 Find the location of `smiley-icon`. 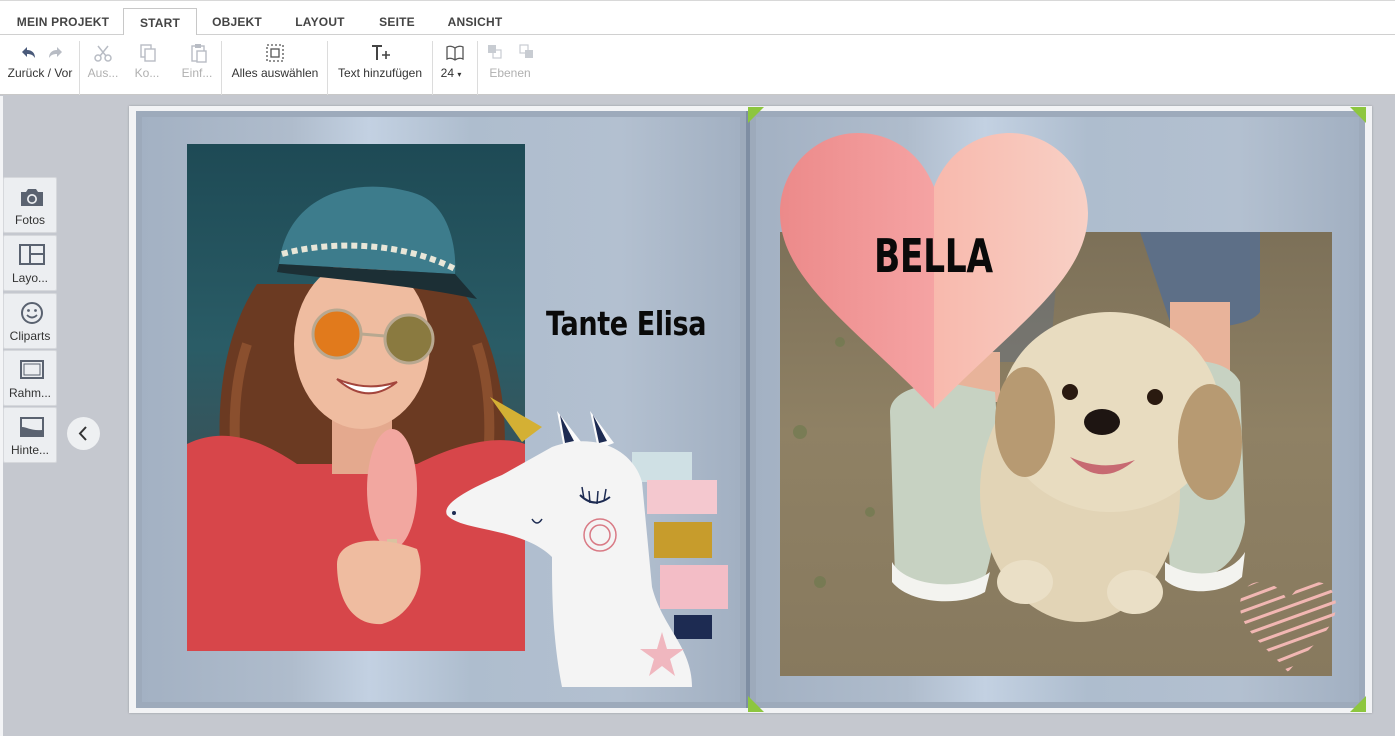

smiley-icon is located at coordinates (32, 313).